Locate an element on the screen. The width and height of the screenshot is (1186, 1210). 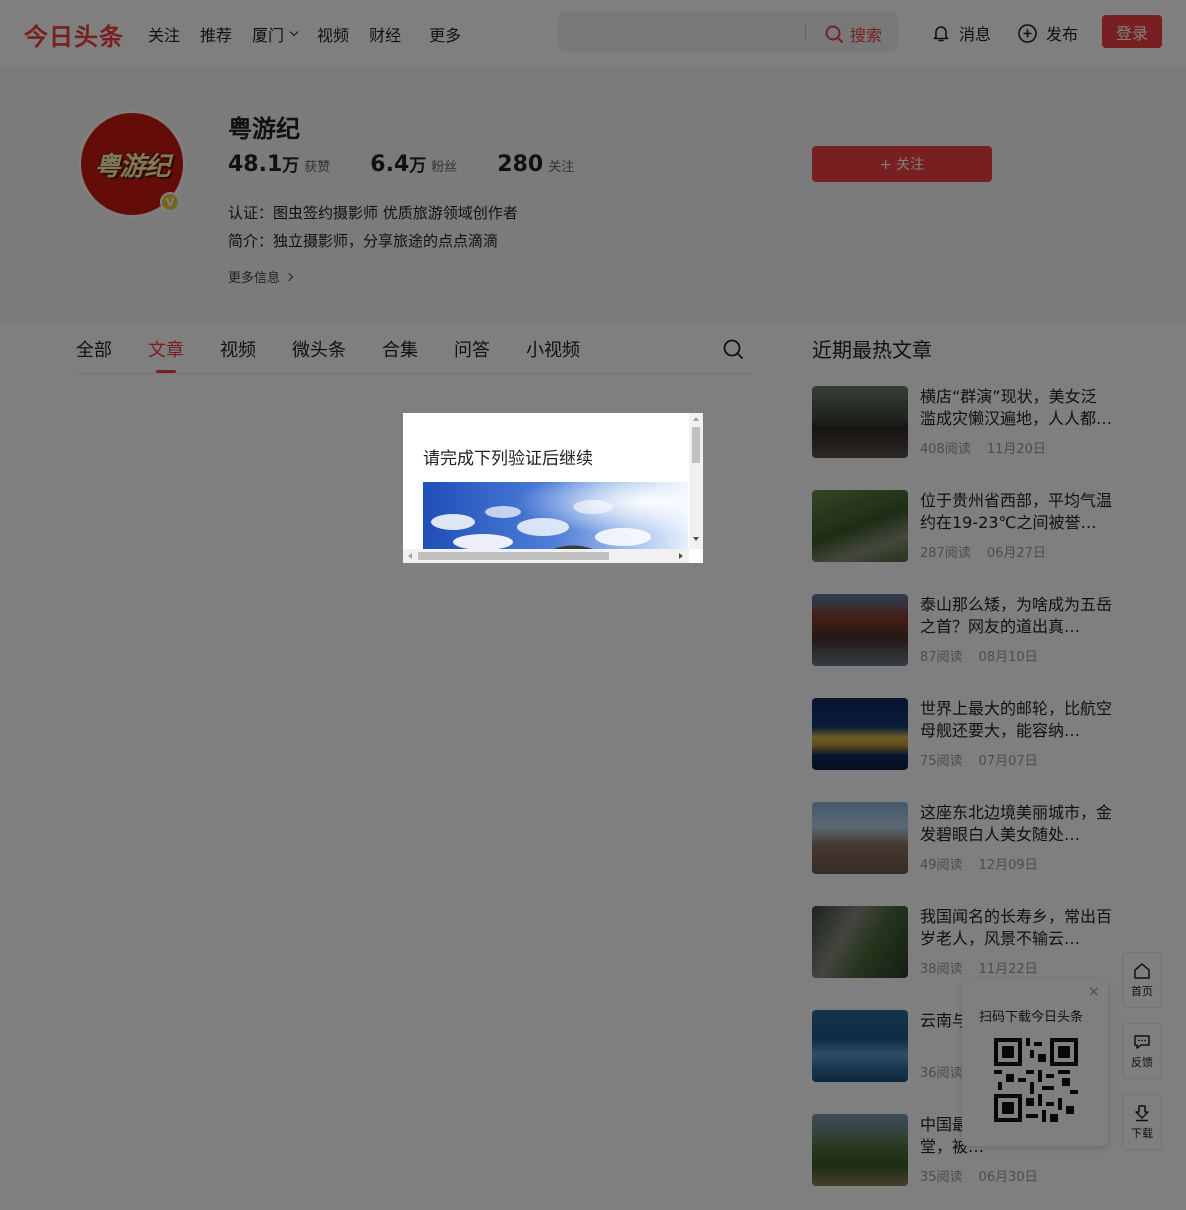
vertical-scrollbar is located at coordinates (696, 481).